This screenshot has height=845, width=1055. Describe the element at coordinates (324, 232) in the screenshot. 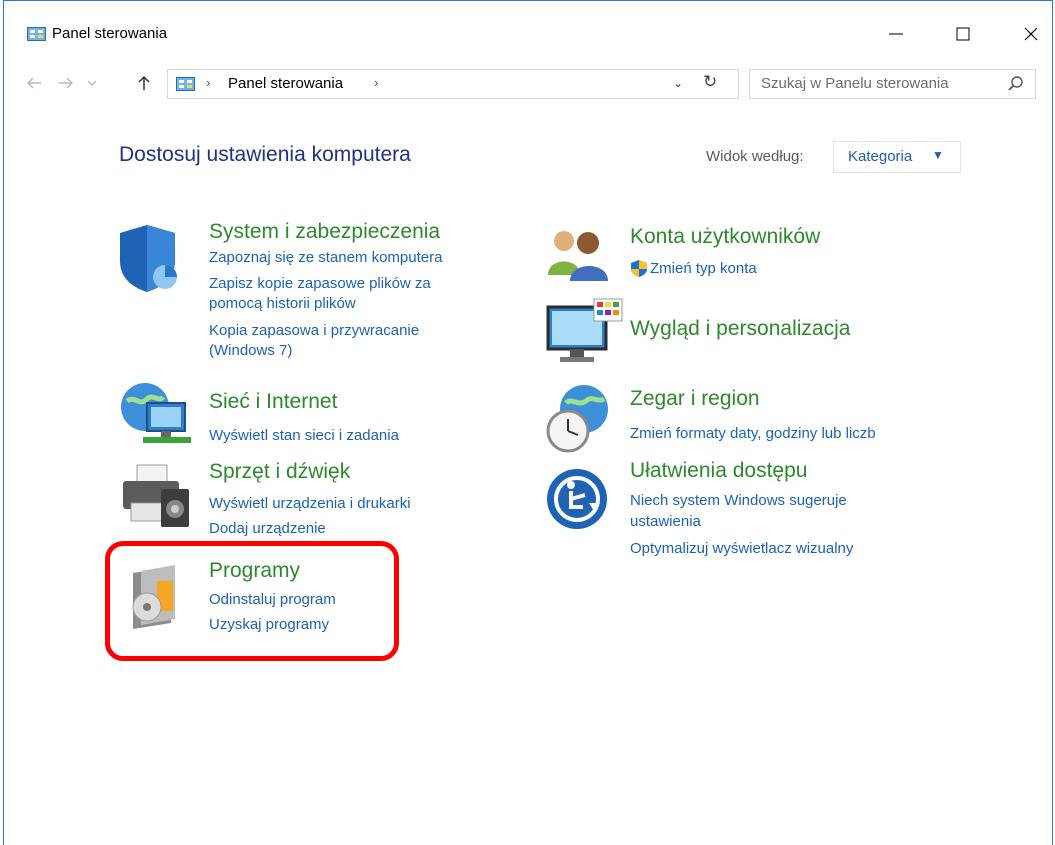

I see `category-system-security: System i zabezpieczenia` at that location.